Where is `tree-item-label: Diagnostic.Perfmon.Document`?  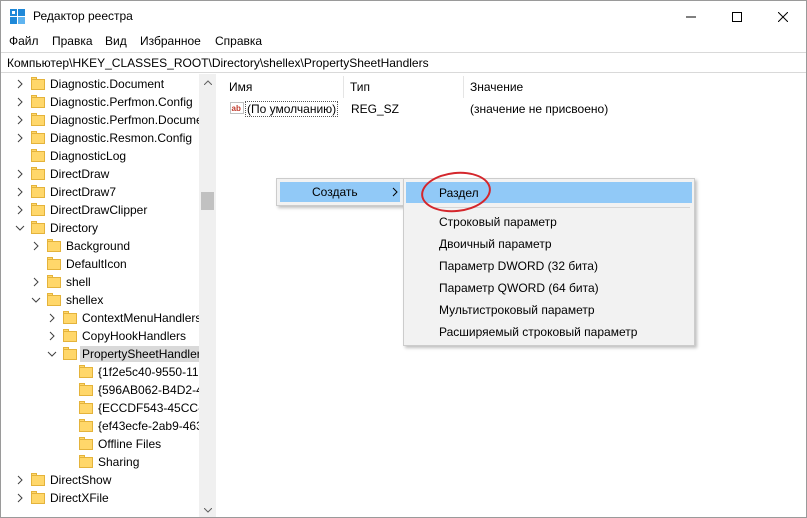 tree-item-label: Diagnostic.Perfmon.Document is located at coordinates (131, 120).